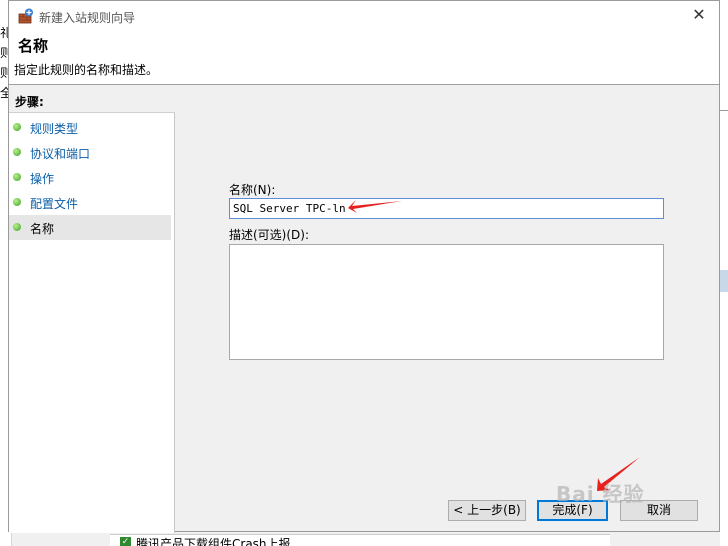 The width and height of the screenshot is (728, 546). Describe the element at coordinates (42, 179) in the screenshot. I see `step-label: 操作` at that location.